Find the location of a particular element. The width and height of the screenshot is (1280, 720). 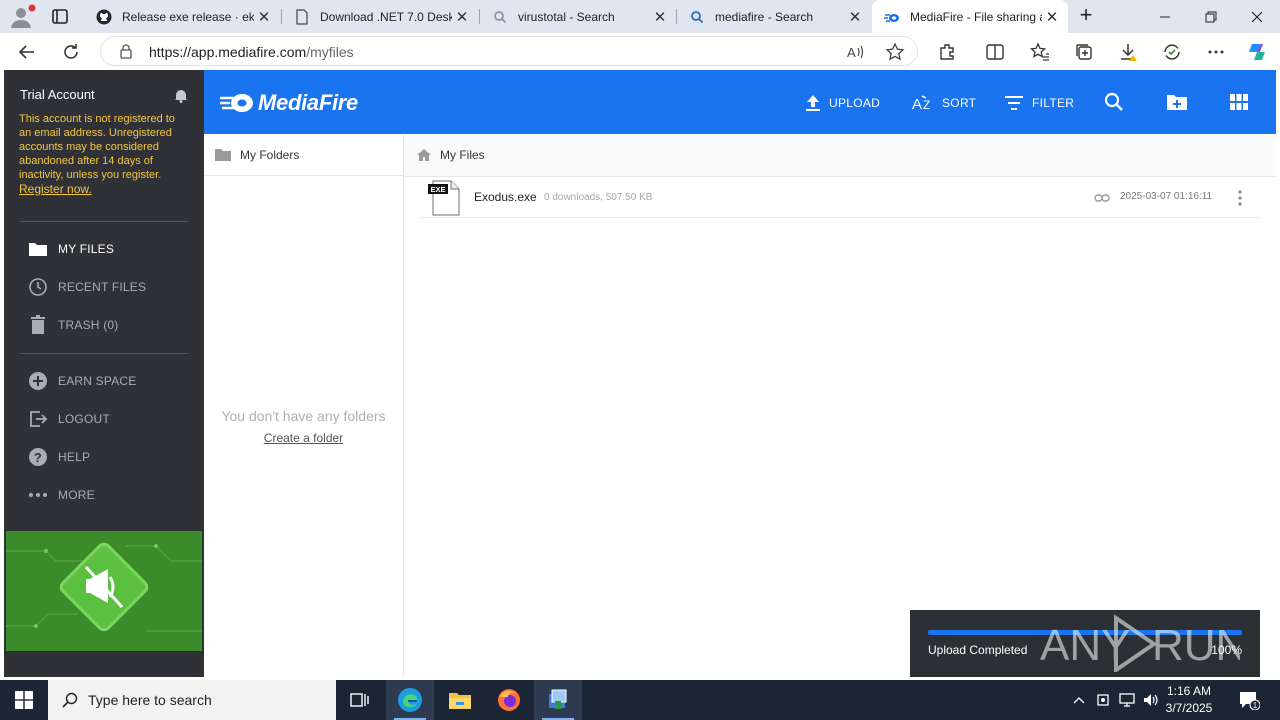

sidebar-item-more: MORE is located at coordinates (60, 495).